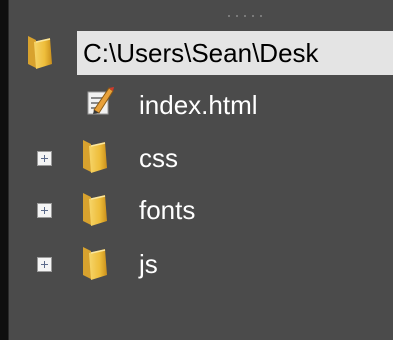  I want to click on tree-item-css: css, so click(196, 158).